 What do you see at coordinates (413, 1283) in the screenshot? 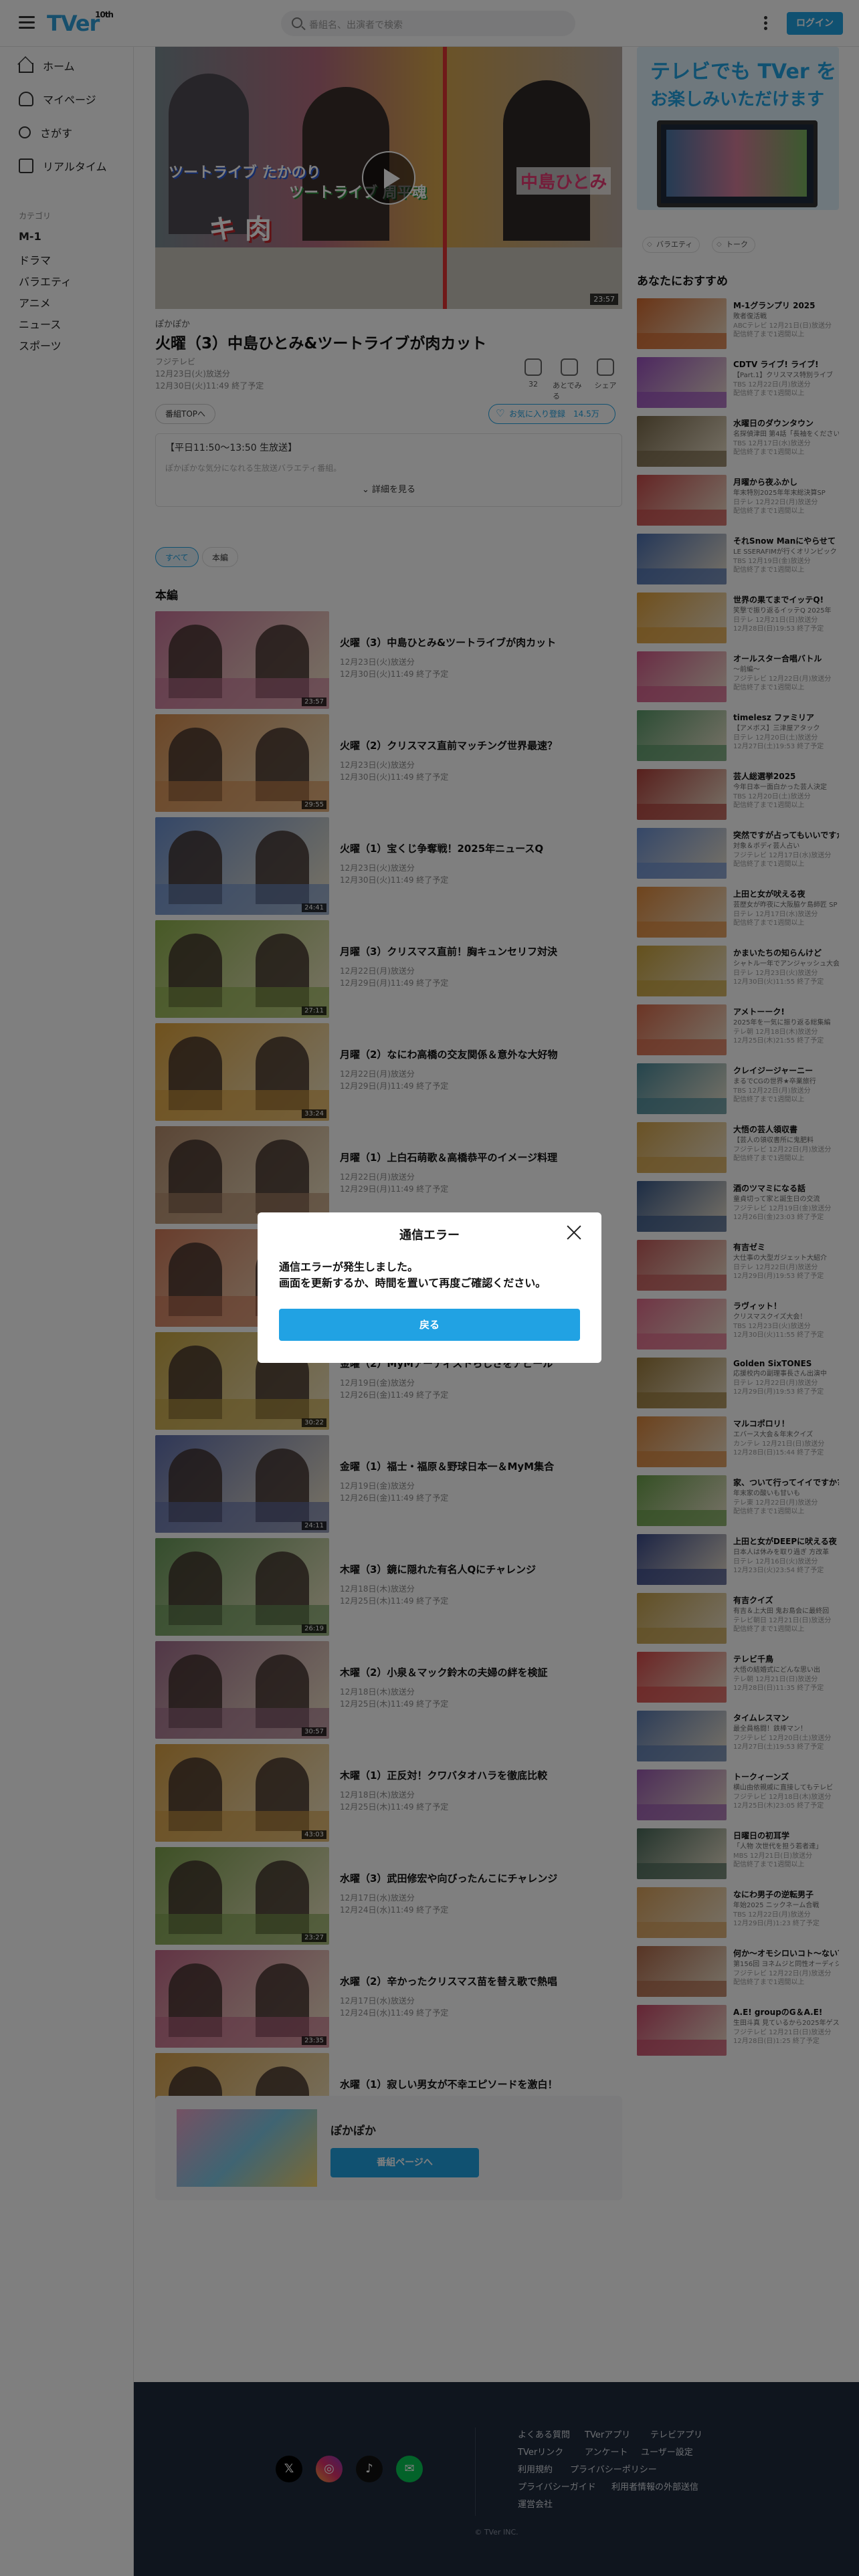
I see `dialog-message: 画面を更新するか、時間を置いて再度ご確認ください。` at bounding box center [413, 1283].